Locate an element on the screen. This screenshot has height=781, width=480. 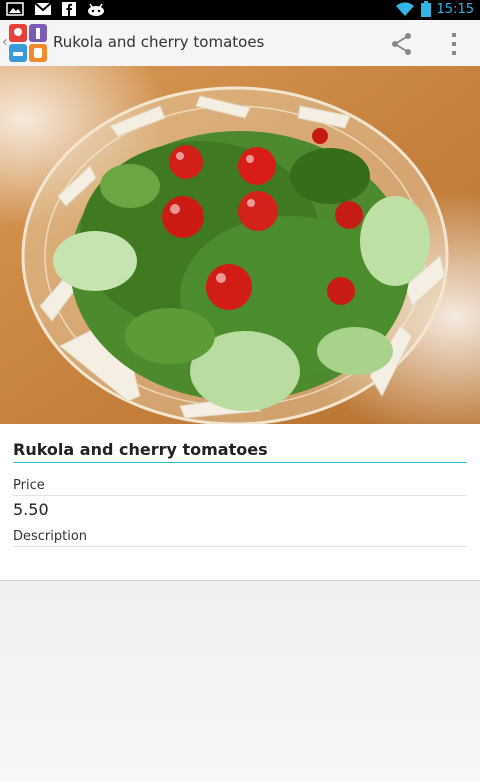
up-caret-icon: ‹ is located at coordinates (5, 42).